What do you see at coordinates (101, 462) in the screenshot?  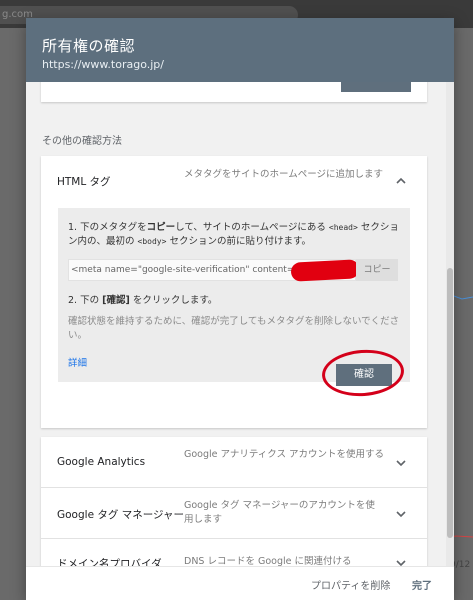 I see `method-title: Google Analytics` at bounding box center [101, 462].